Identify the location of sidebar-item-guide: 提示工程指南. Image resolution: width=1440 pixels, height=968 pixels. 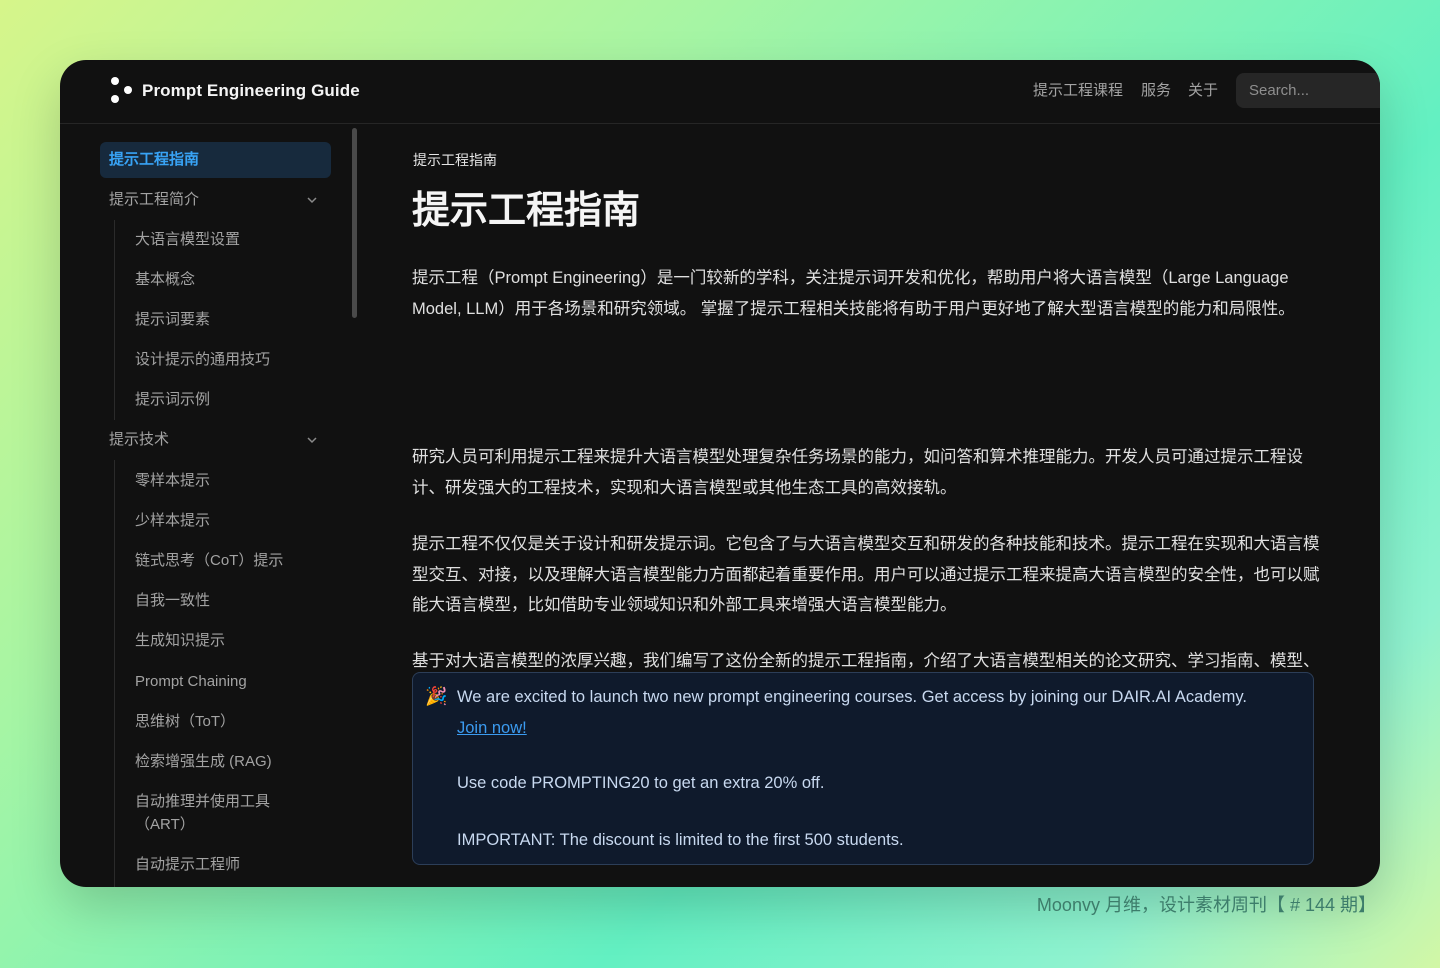
(154, 160).